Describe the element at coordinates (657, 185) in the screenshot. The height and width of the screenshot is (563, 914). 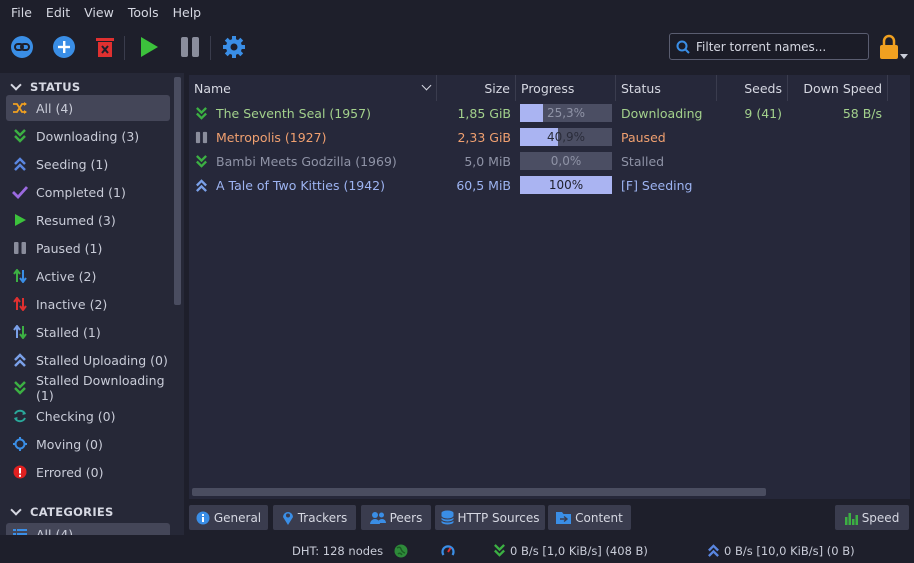
I see `torrent-status: [F] Seeding` at that location.